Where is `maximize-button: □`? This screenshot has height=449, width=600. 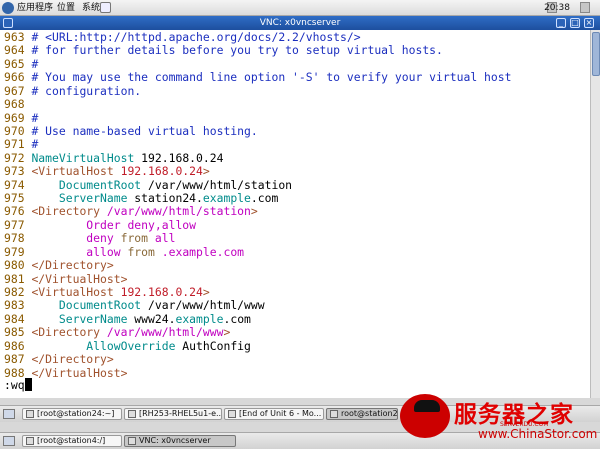 maximize-button: □ is located at coordinates (575, 23).